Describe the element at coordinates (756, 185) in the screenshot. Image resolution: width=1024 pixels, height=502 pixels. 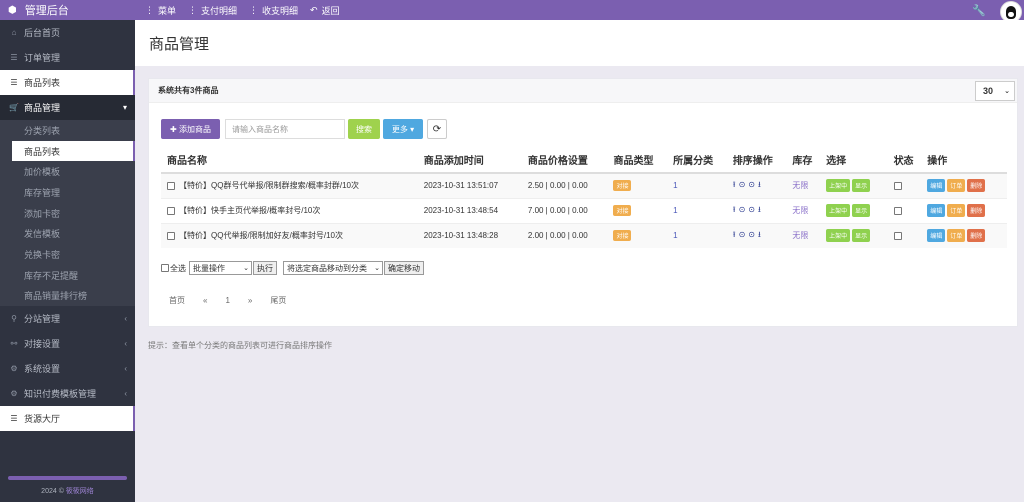
I see `sort-ops: ⭱ ⊙ ⊙ ⭳` at that location.